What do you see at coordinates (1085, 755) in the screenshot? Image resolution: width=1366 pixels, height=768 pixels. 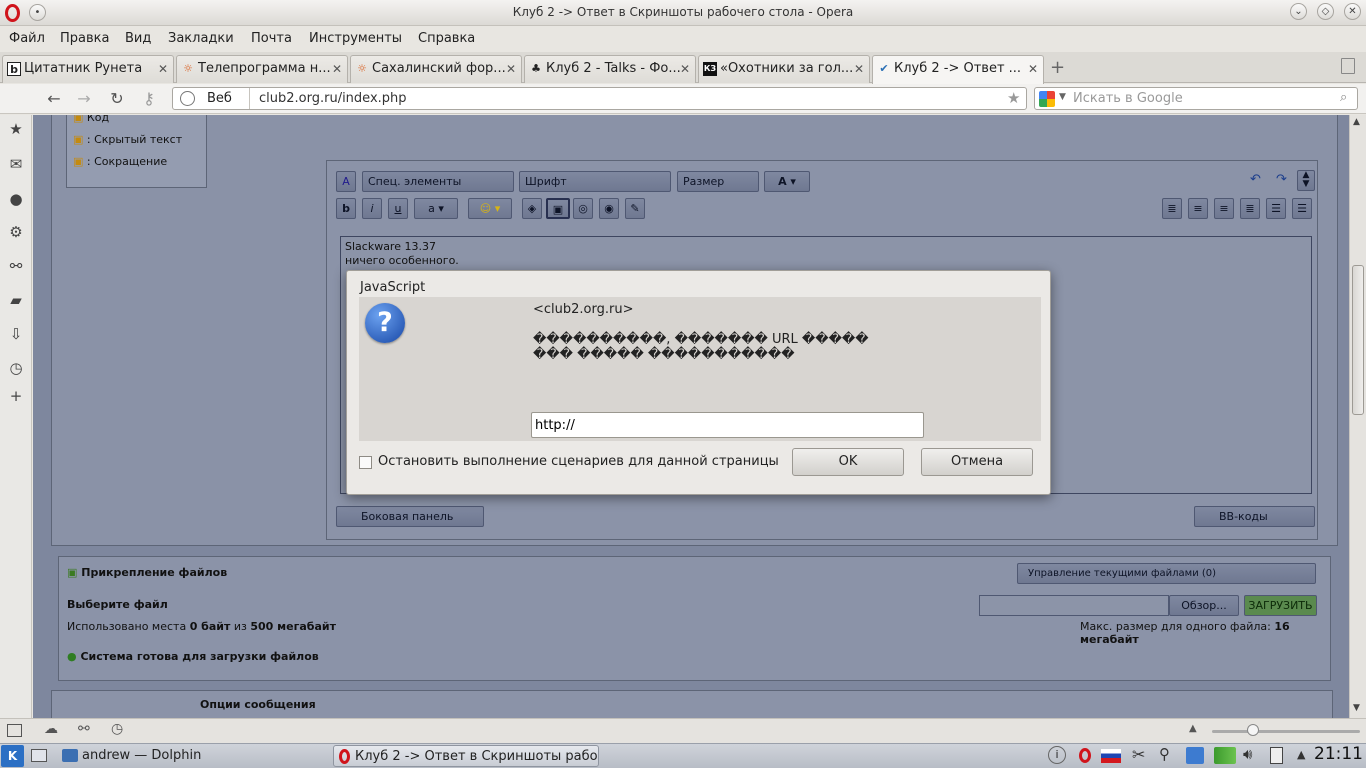 I see `opera-tray-icon` at bounding box center [1085, 755].